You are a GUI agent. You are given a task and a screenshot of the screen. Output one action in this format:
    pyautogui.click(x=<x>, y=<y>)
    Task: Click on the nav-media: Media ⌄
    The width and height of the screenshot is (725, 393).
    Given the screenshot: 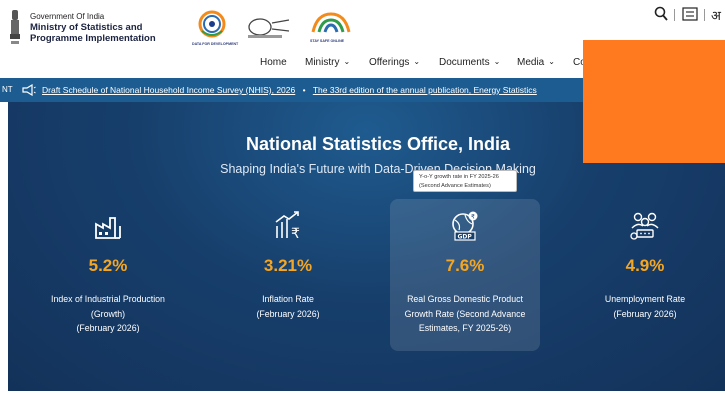 What is the action you would take?
    pyautogui.click(x=536, y=63)
    